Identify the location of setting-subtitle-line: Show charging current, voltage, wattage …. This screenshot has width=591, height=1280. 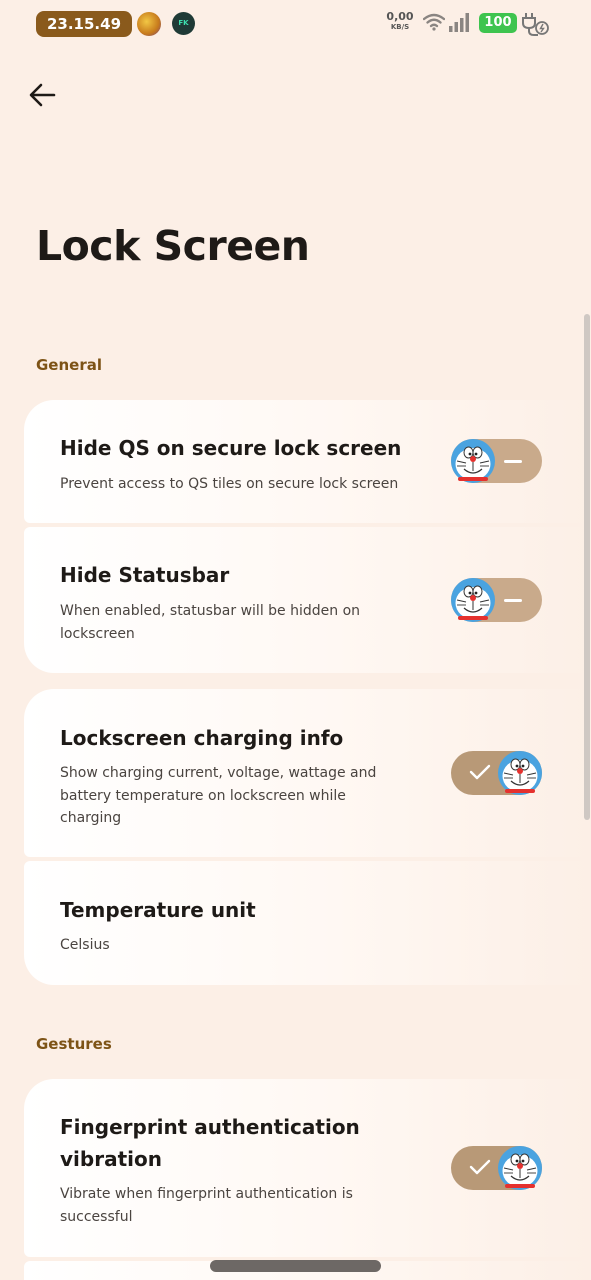
(218, 773).